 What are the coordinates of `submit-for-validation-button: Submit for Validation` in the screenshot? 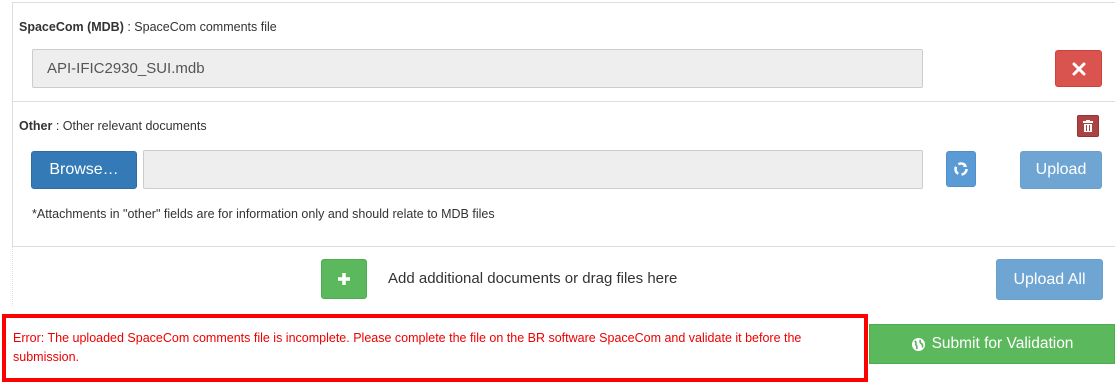 It's located at (992, 344).